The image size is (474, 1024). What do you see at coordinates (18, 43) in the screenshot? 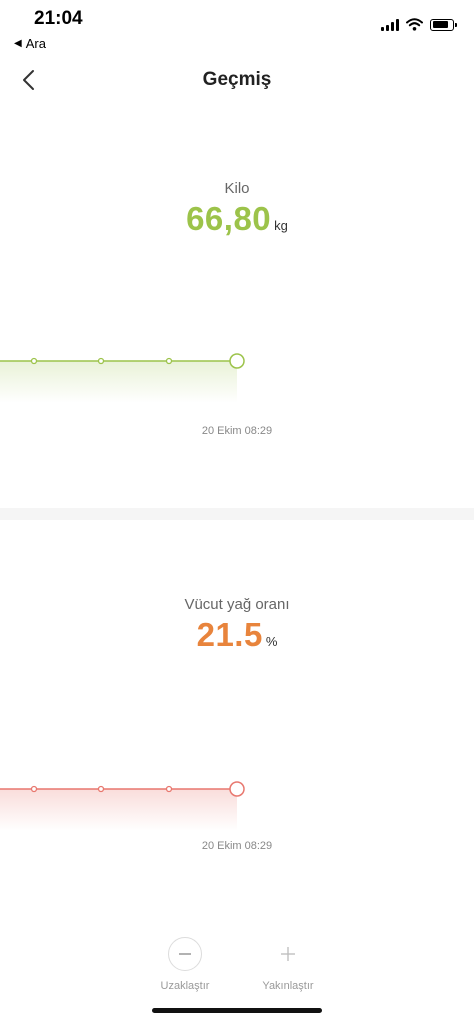
I see `back-triangle-icon: ◀` at bounding box center [18, 43].